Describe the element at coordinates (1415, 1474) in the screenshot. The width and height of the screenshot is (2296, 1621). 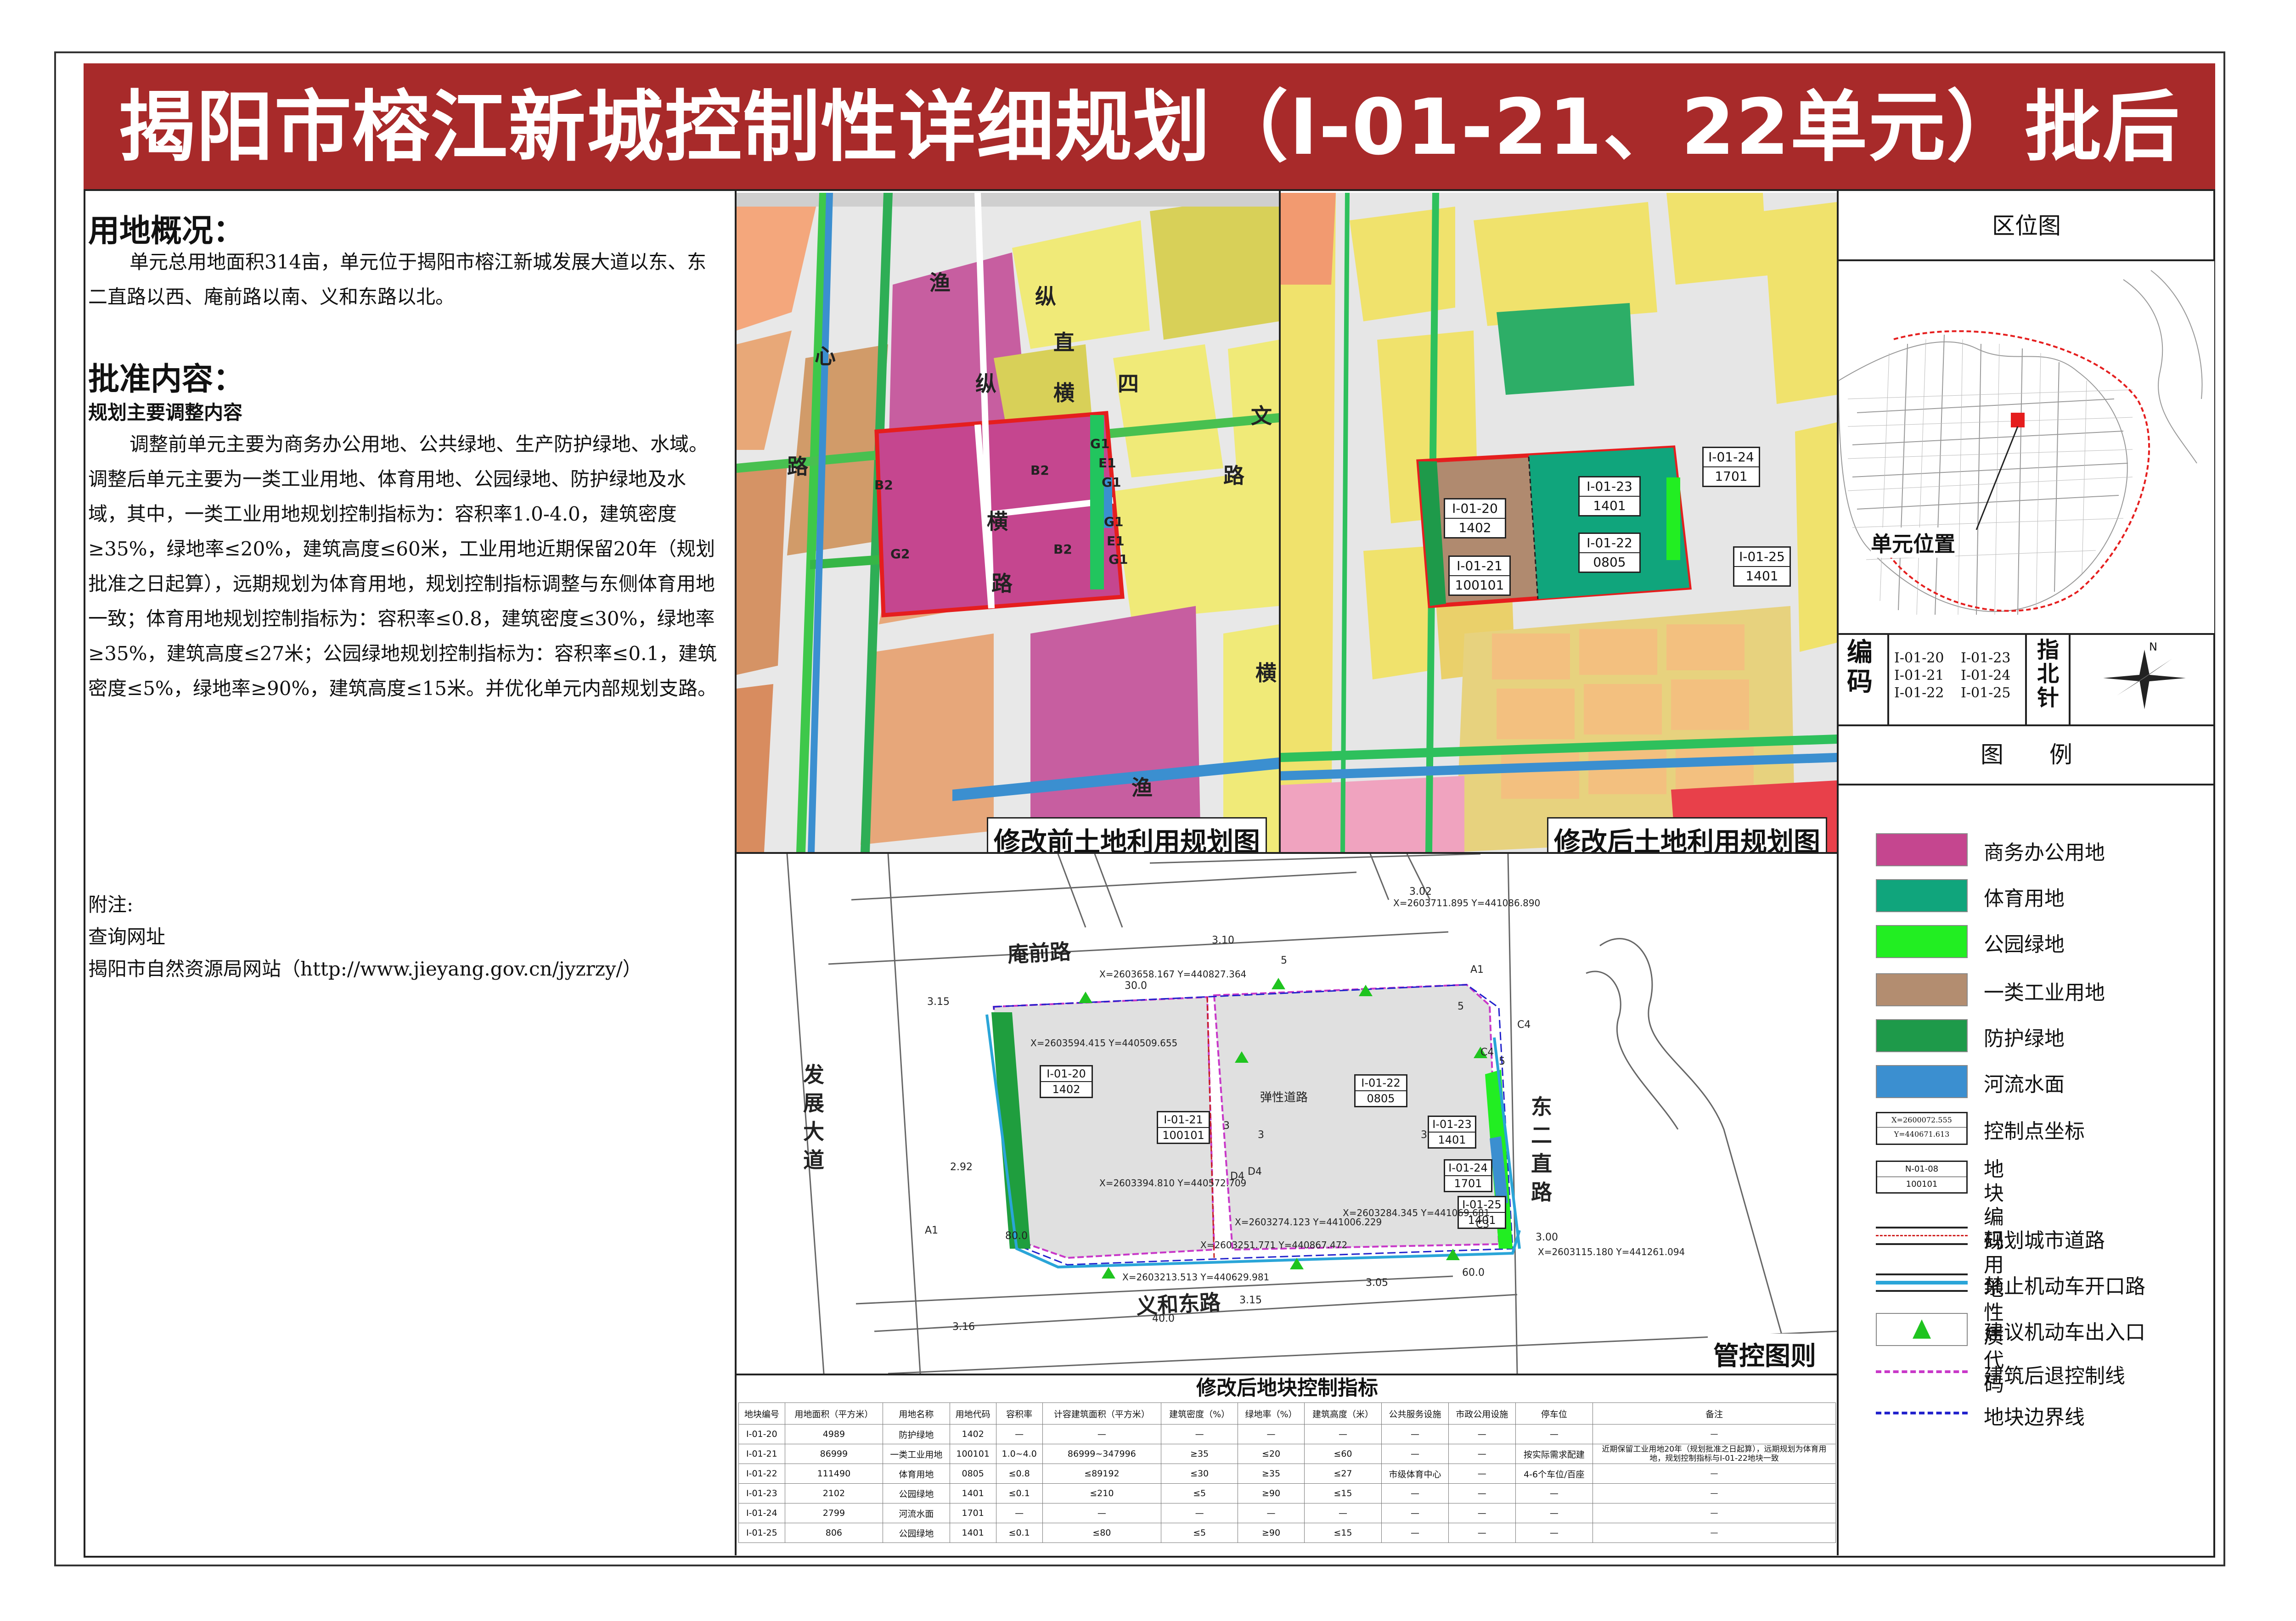
I see `table-cell: 市级体育中心` at that location.